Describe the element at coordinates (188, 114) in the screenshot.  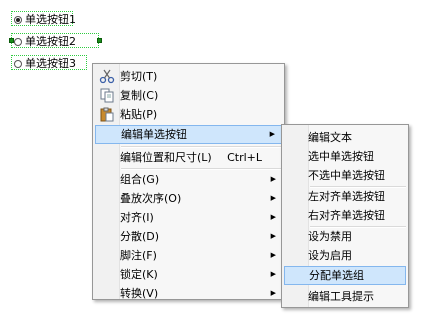
I see `menu-item-paste: 粘贴(P)` at that location.